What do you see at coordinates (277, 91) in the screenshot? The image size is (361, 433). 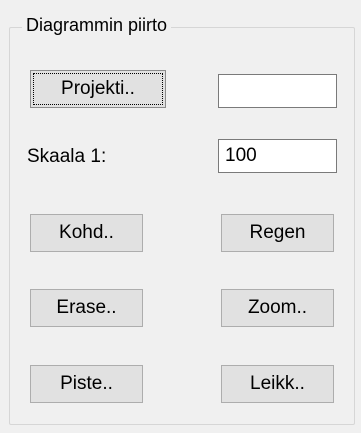 I see `project-textbox` at bounding box center [277, 91].